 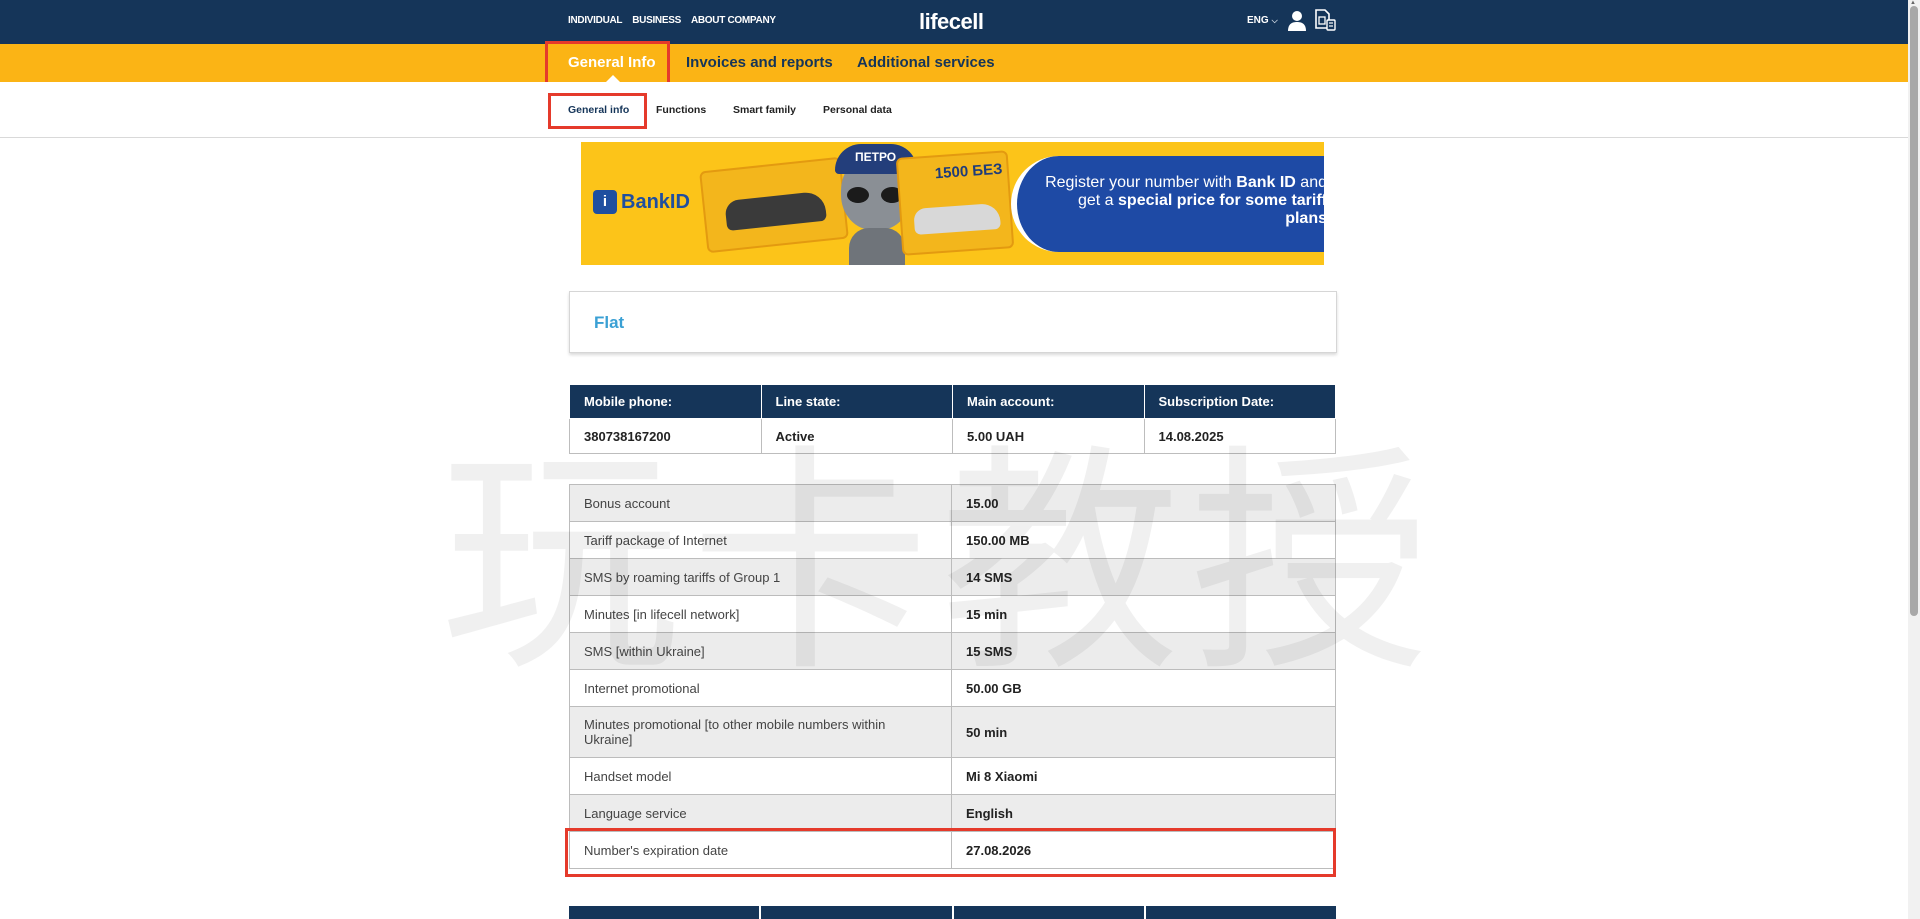 What do you see at coordinates (681, 110) in the screenshot?
I see `subtab-functions: Functions` at bounding box center [681, 110].